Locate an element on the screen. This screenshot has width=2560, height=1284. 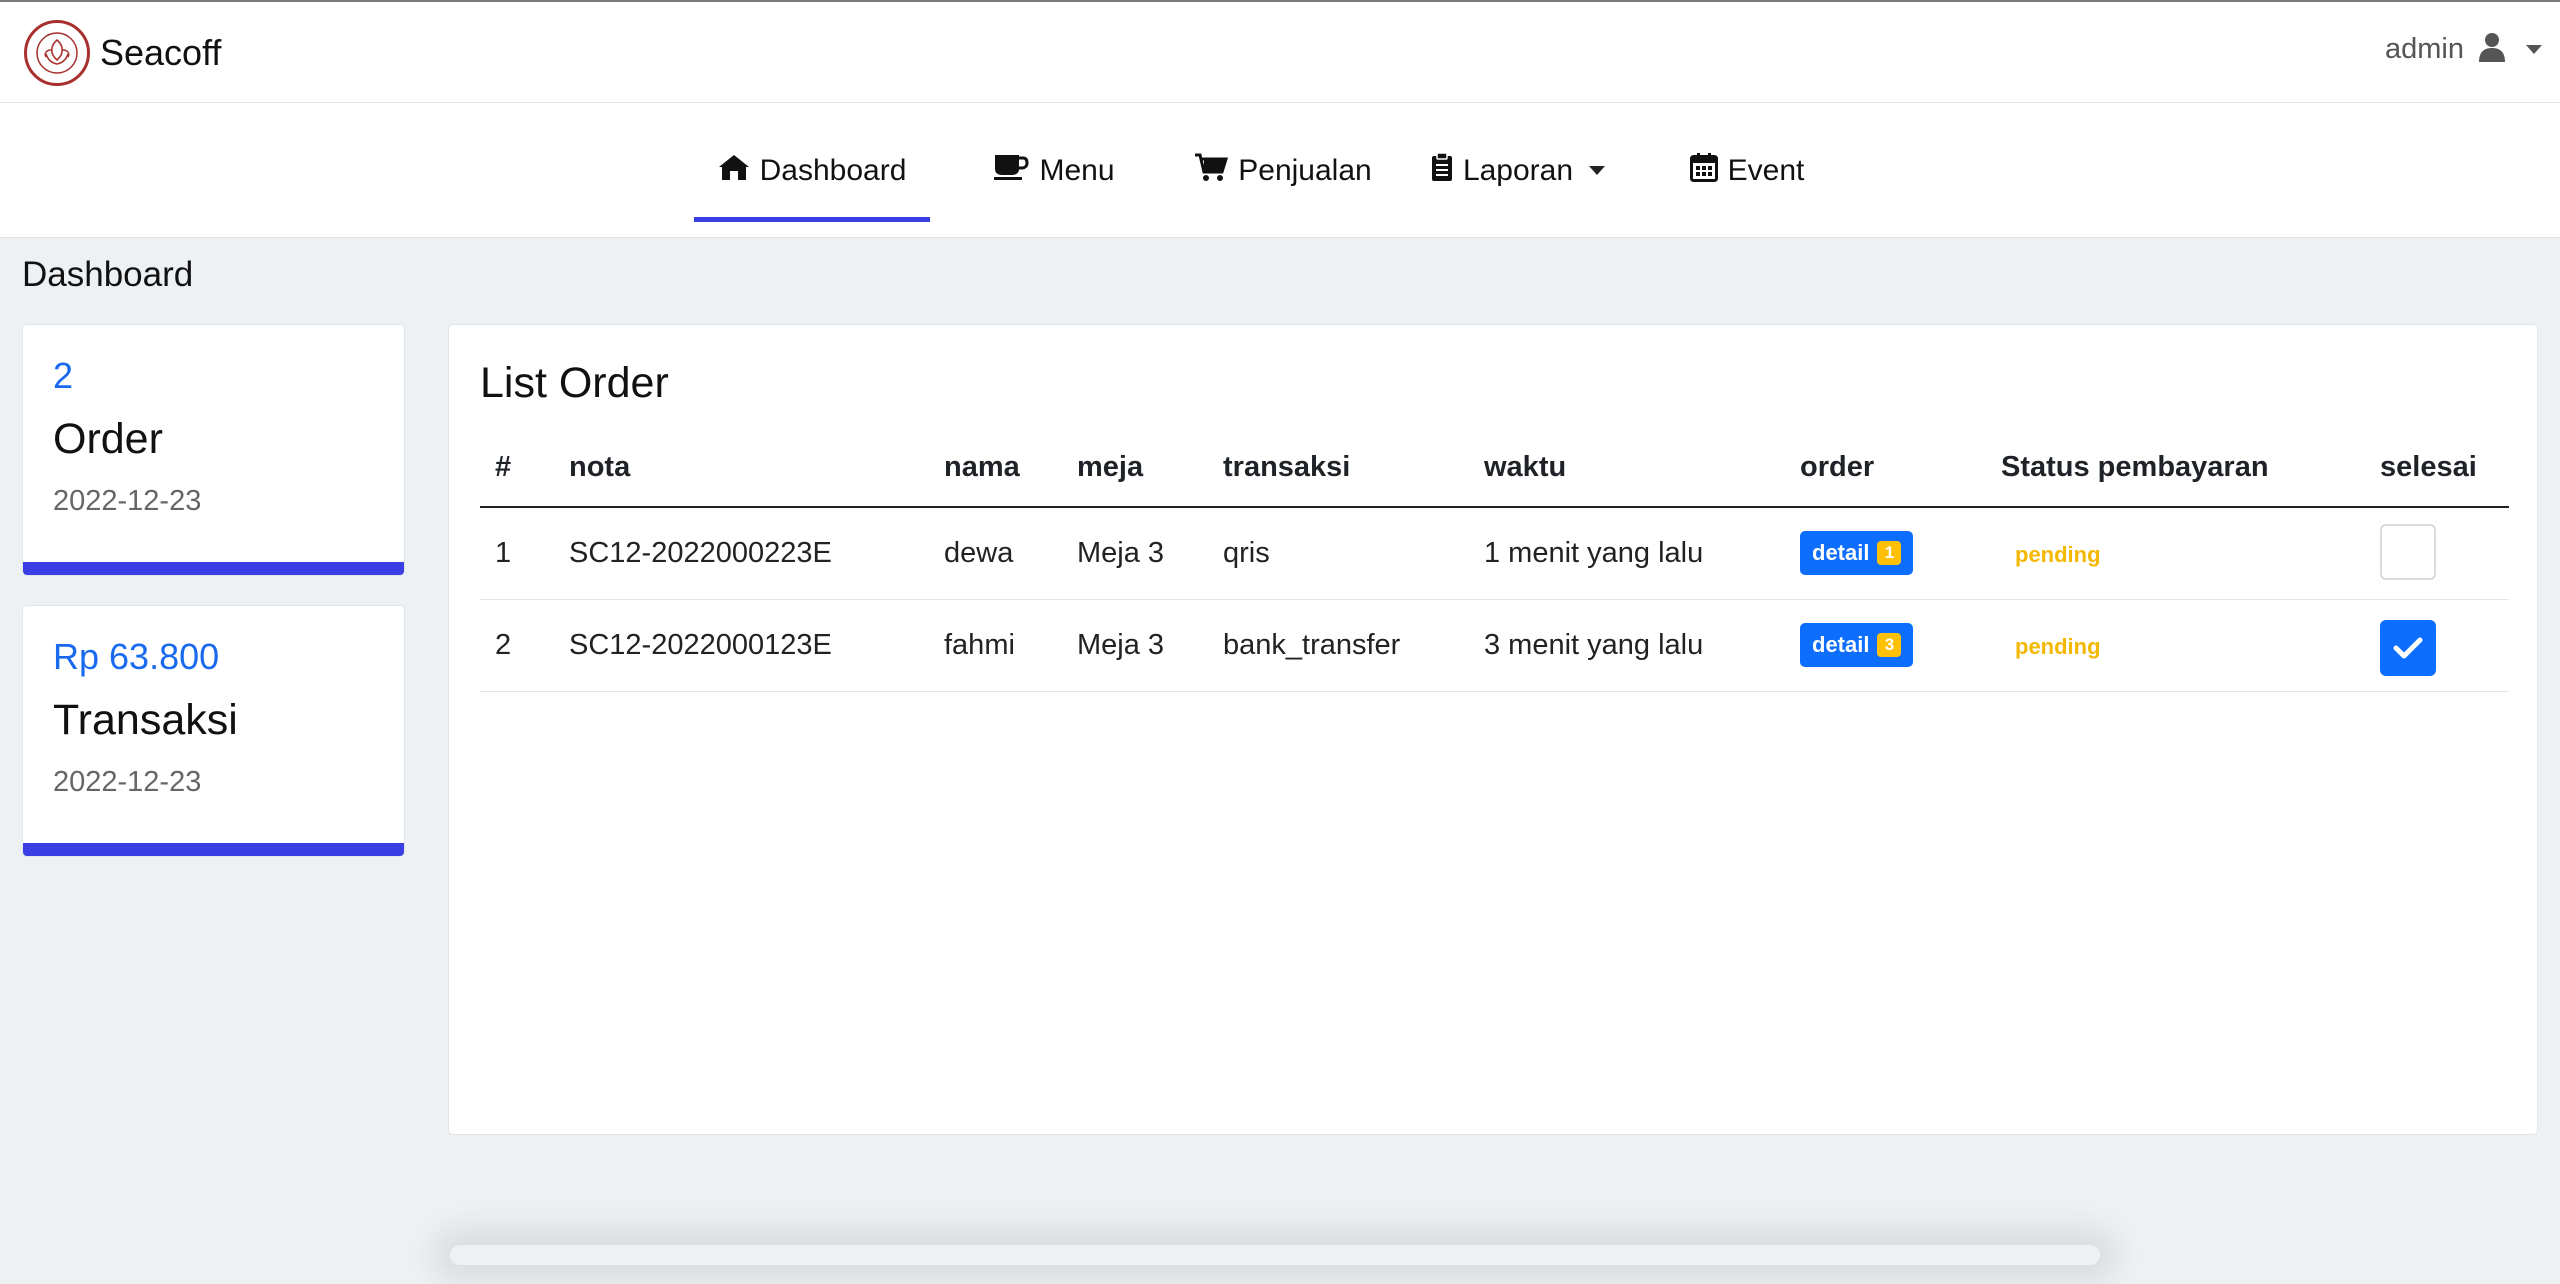
cell-order: detail 3 is located at coordinates (1885, 645).